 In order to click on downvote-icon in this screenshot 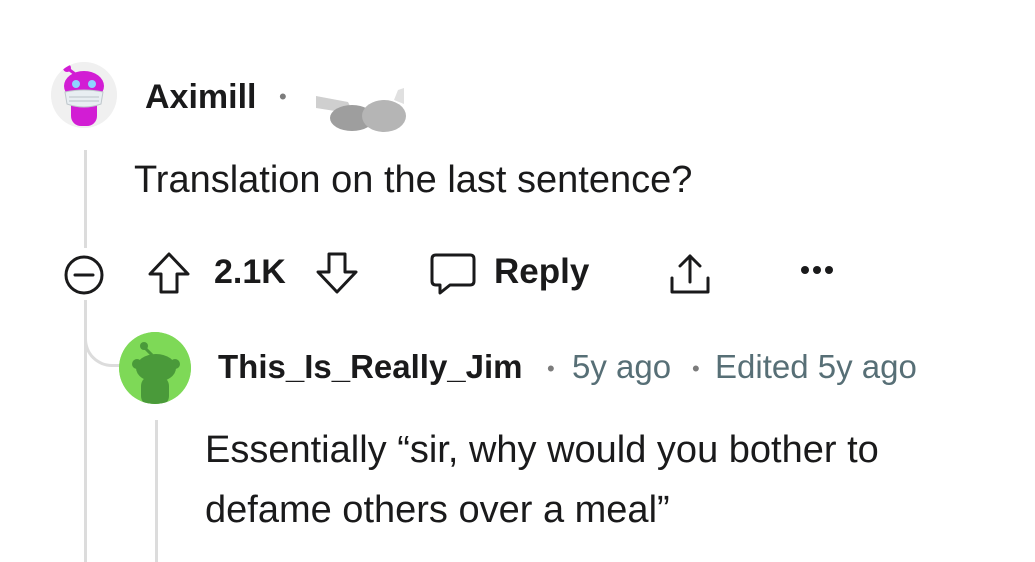, I will do `click(337, 273)`.